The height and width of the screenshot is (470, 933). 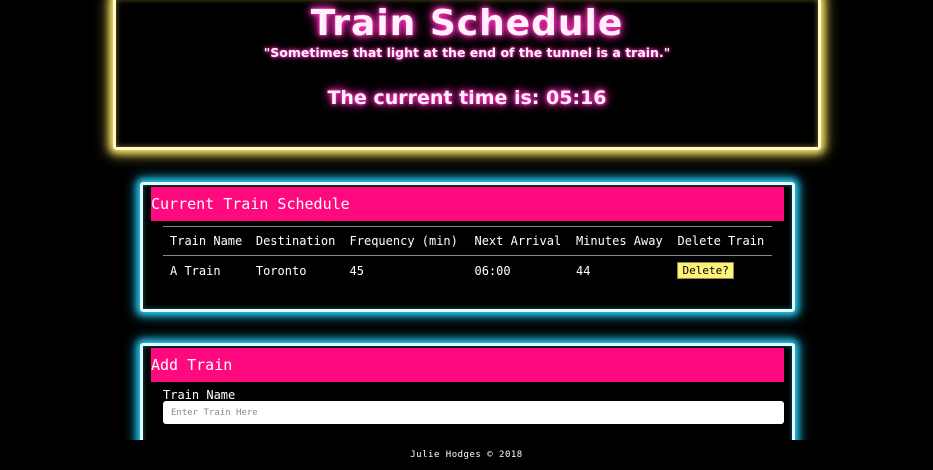 I want to click on column-header: Delete Train, so click(x=721, y=241).